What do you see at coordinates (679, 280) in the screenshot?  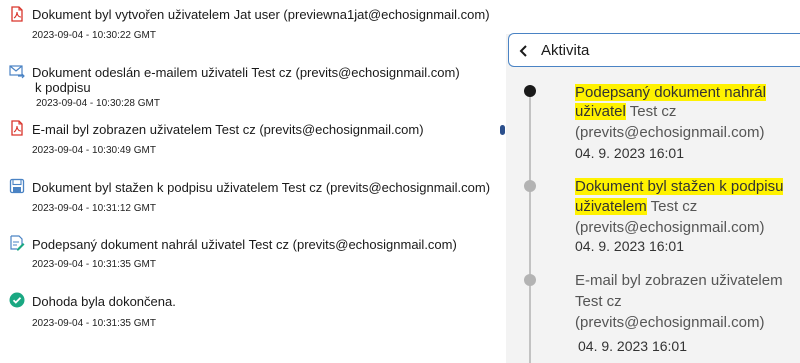 I see `activity-item-line1: E-mail byl zobrazen uživatelem` at bounding box center [679, 280].